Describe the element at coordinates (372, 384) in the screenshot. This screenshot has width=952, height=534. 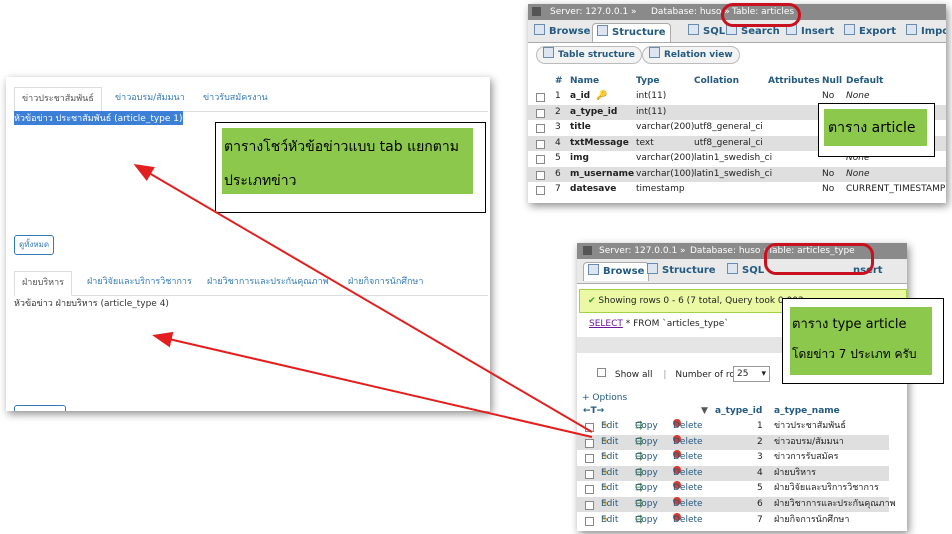
I see `arrow-to-admin-news` at that location.